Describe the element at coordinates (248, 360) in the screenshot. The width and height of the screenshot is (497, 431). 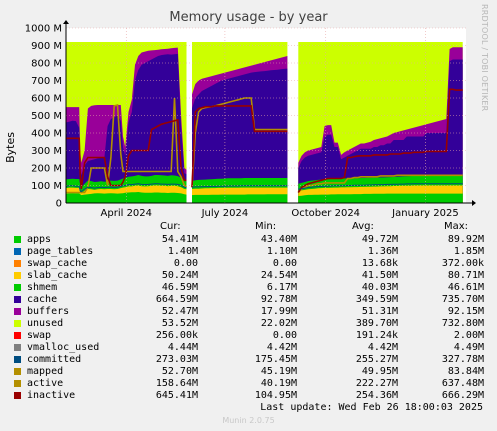
I see `legend-row-committed: committed 273.03M 175.45M 255.27M 327.78M` at that location.